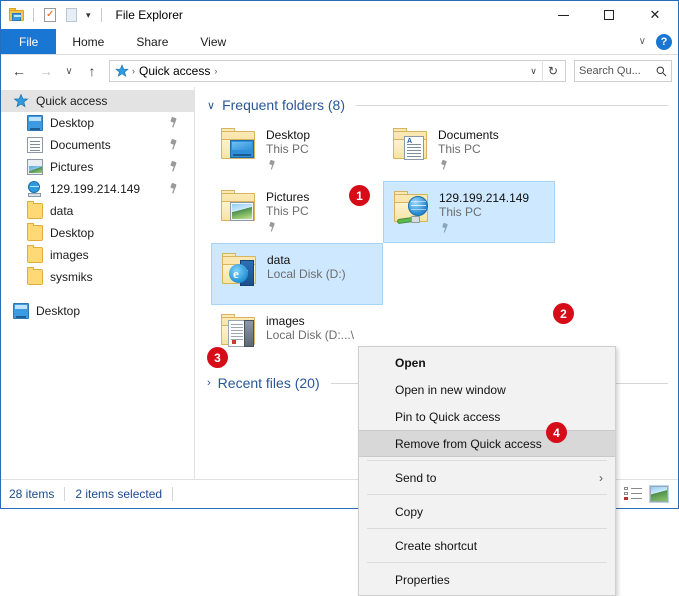 The height and width of the screenshot is (596, 679). Describe the element at coordinates (97, 233) in the screenshot. I see `sidebar-item-desktop-folder: Desktop` at that location.